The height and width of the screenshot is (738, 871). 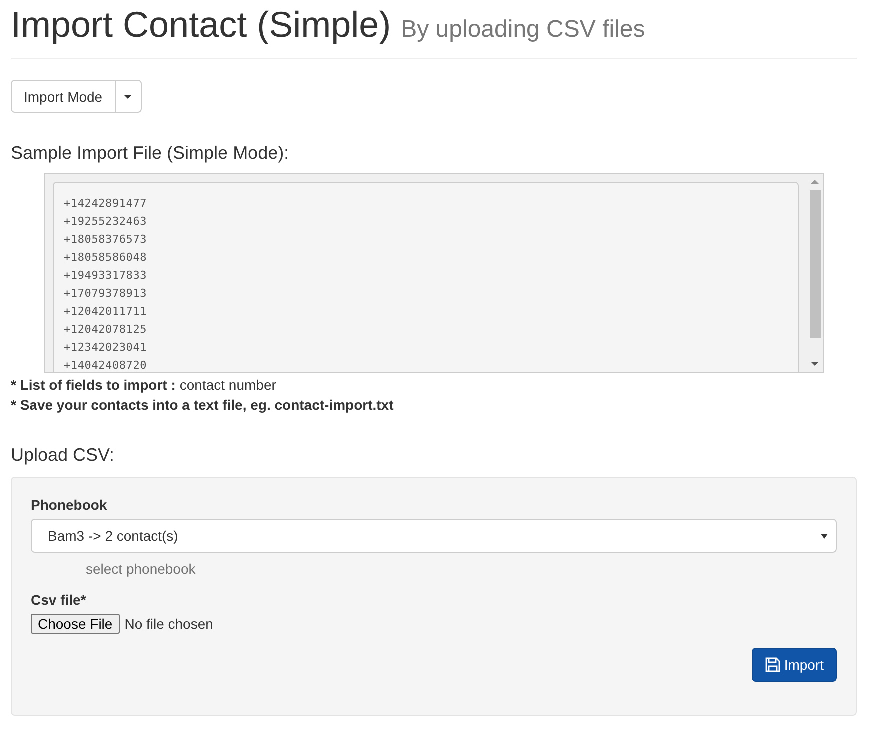 What do you see at coordinates (202, 405) in the screenshot?
I see `note-text: * Save your contacts into a text file, eg. contact-import.txt` at bounding box center [202, 405].